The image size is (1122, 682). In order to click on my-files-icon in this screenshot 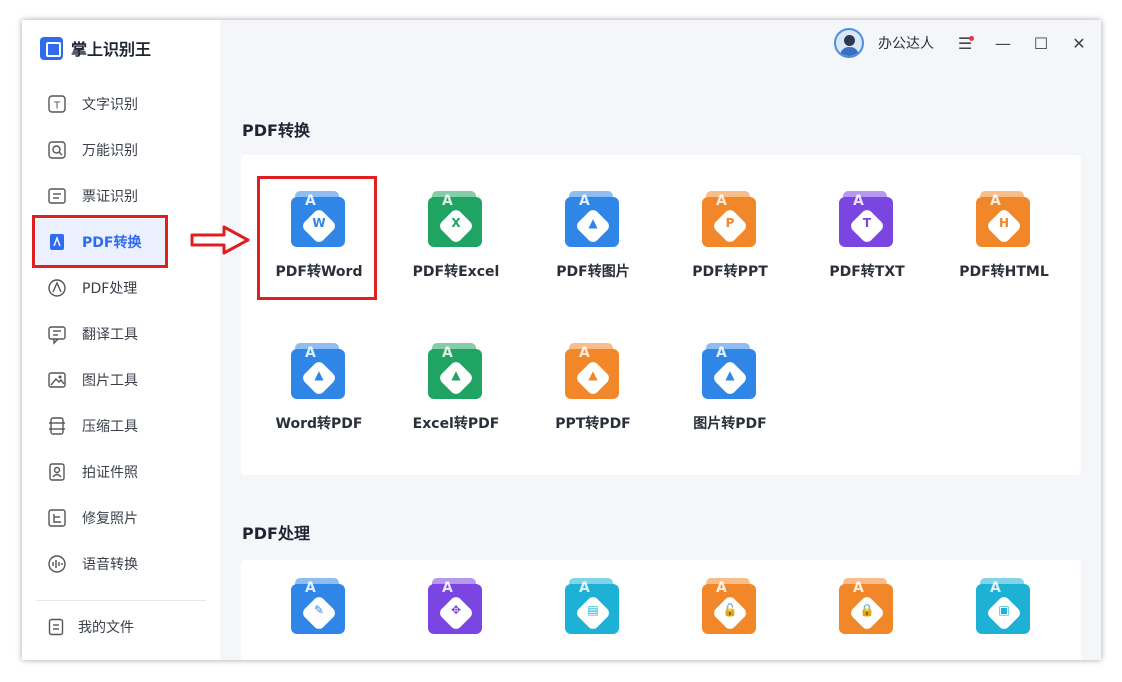, I will do `click(57, 627)`.